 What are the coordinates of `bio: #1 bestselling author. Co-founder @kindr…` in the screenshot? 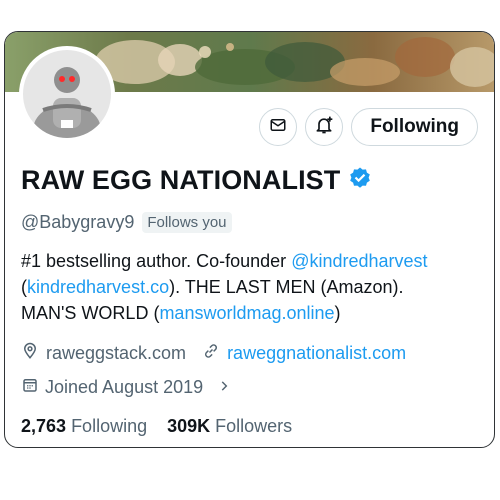 It's located at (251, 287).